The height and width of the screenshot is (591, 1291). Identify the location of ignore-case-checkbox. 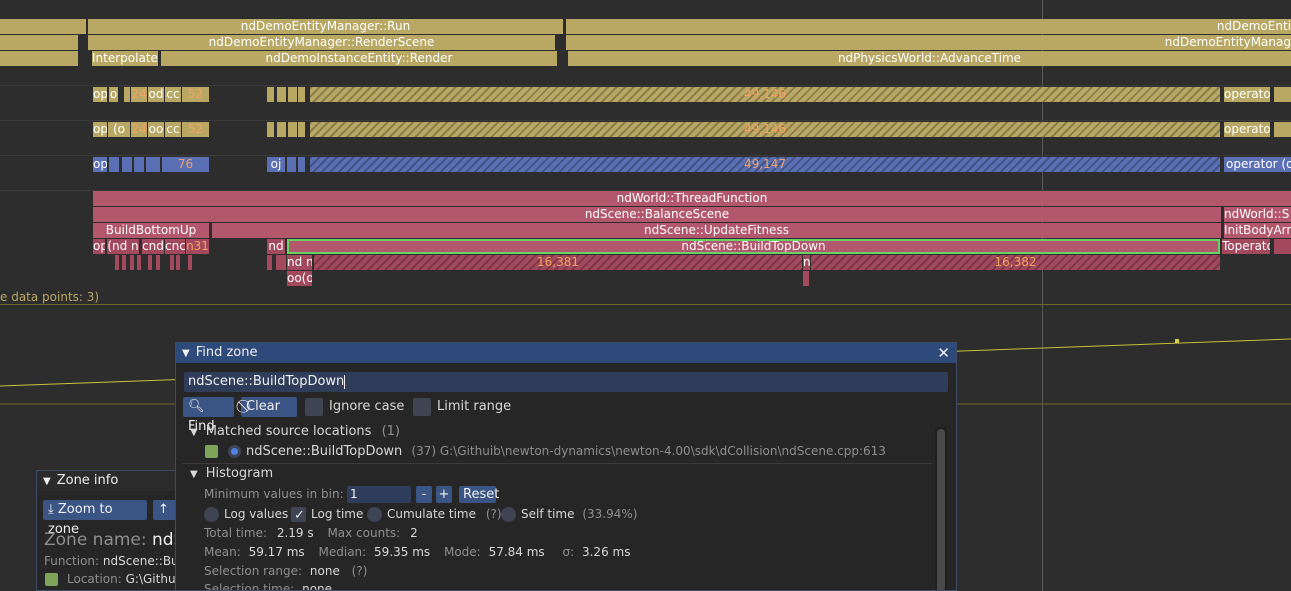
(314, 407).